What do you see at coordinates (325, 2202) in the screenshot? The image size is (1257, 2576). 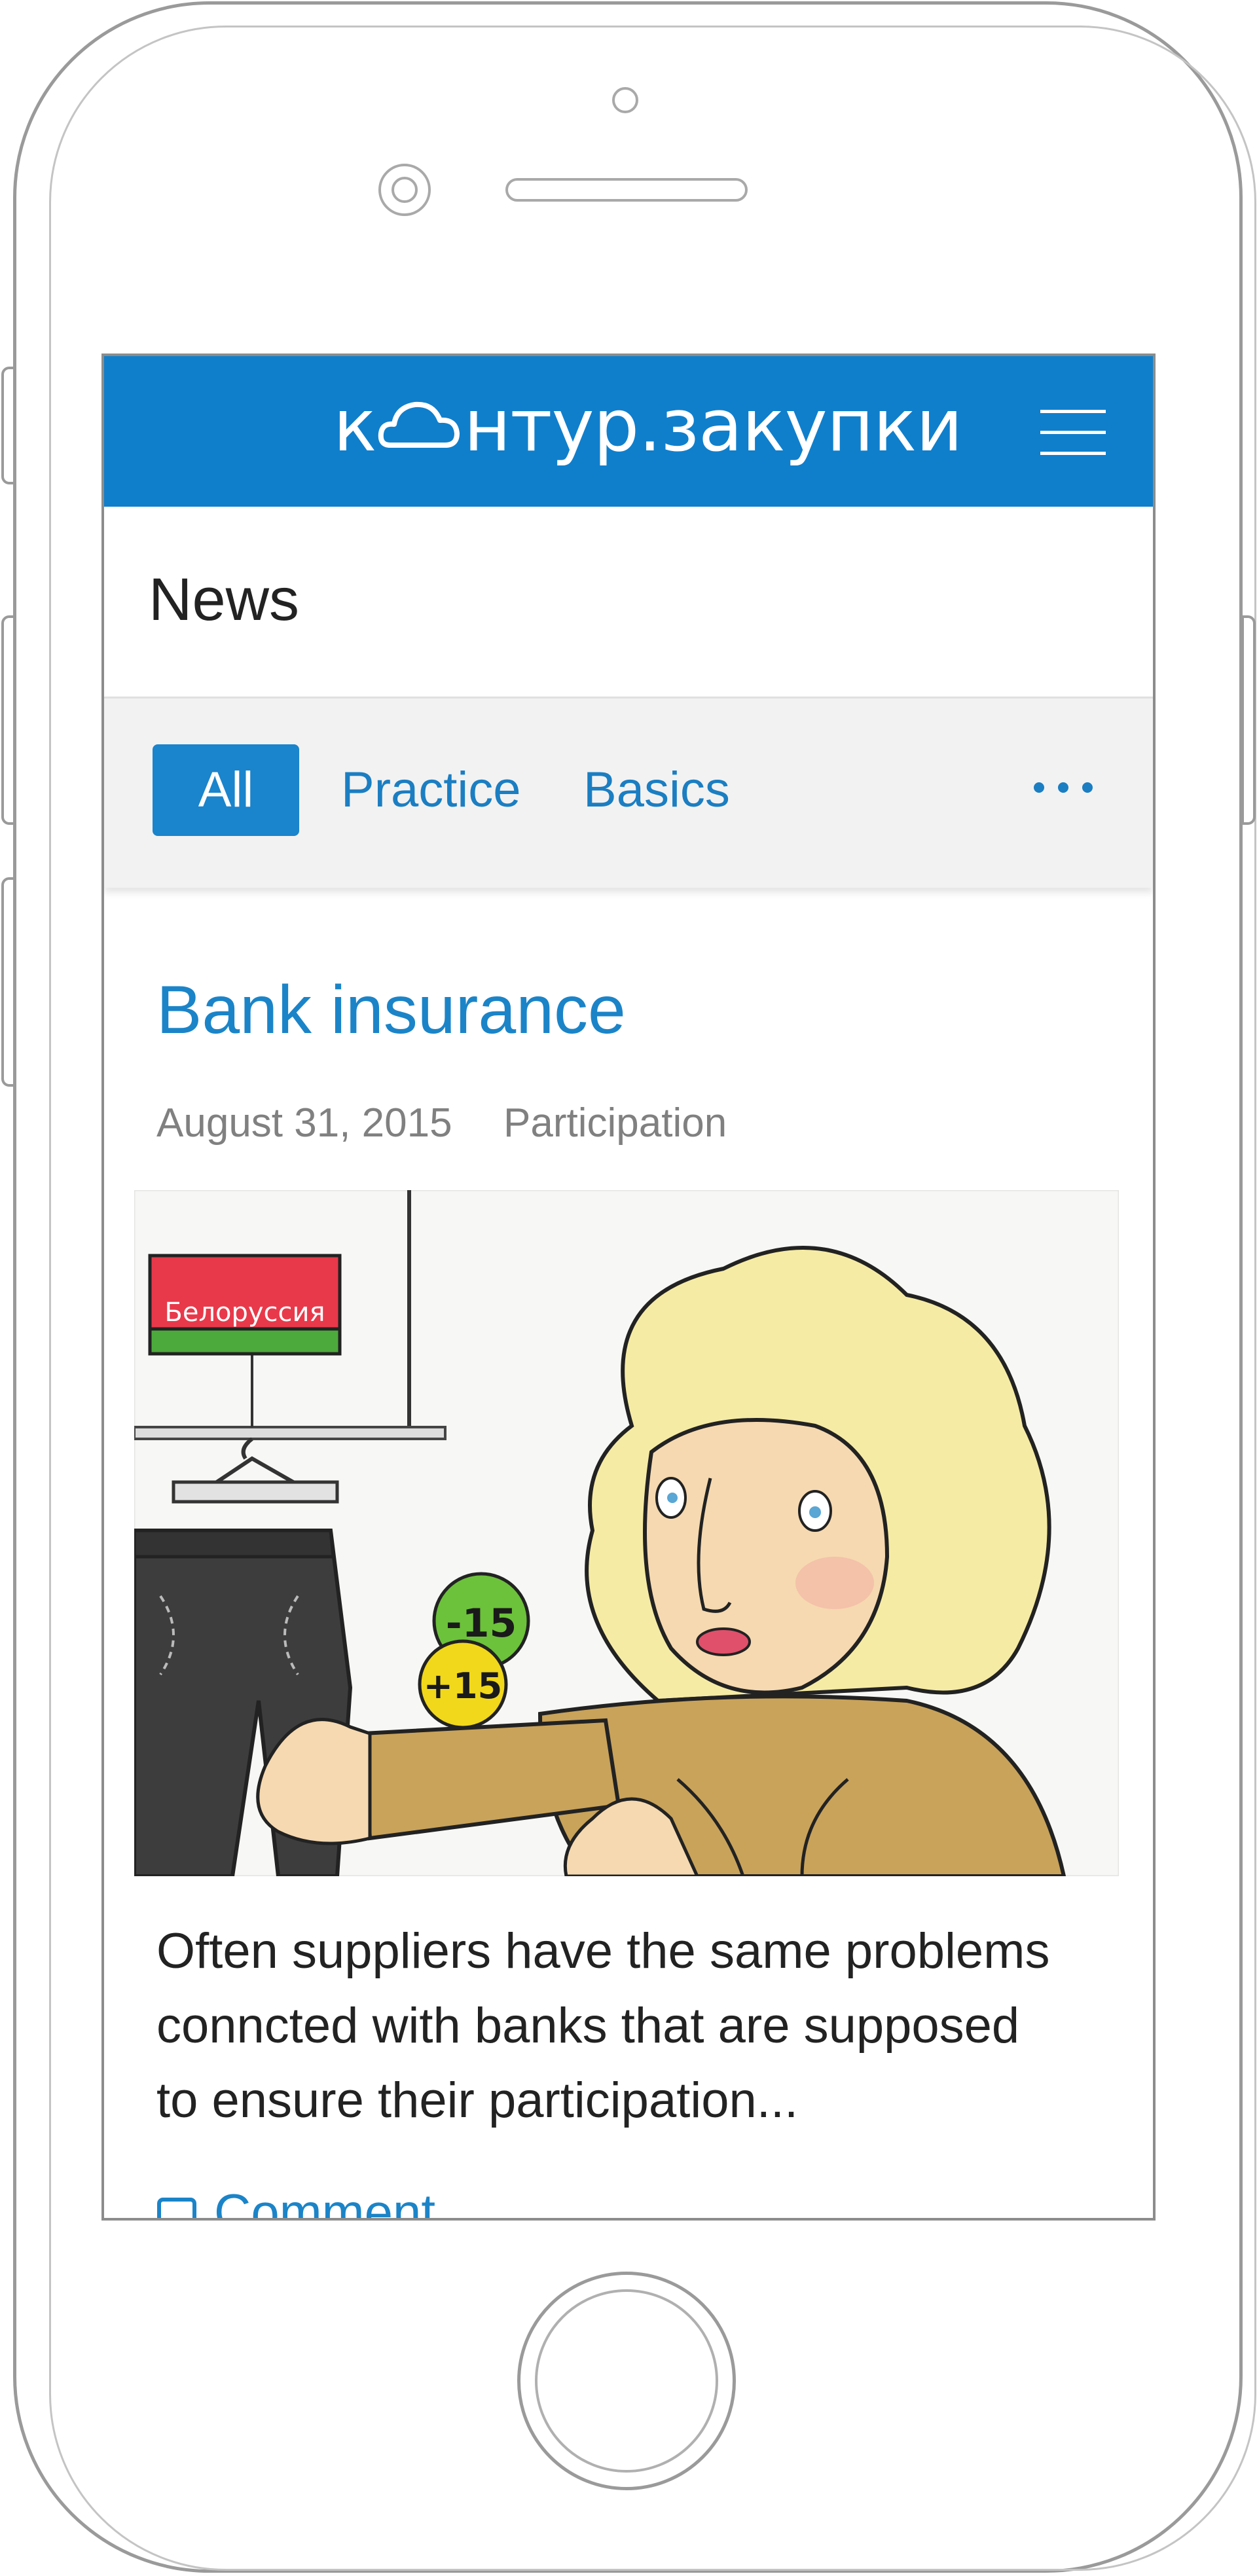 I see `comment-label: Comment` at bounding box center [325, 2202].